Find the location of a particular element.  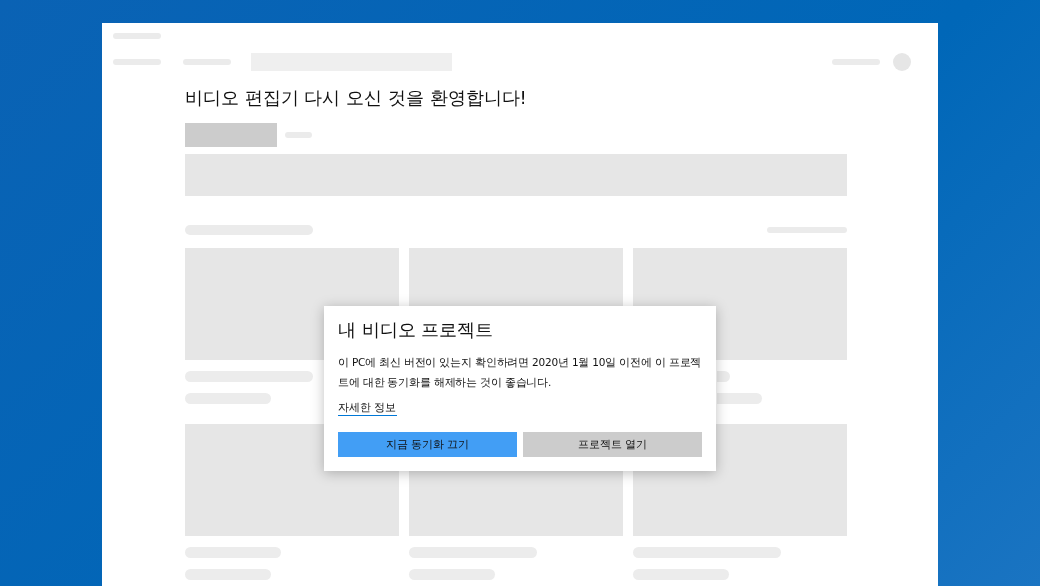

dialog-button: 지금 동기화 끄기 is located at coordinates (427, 444).